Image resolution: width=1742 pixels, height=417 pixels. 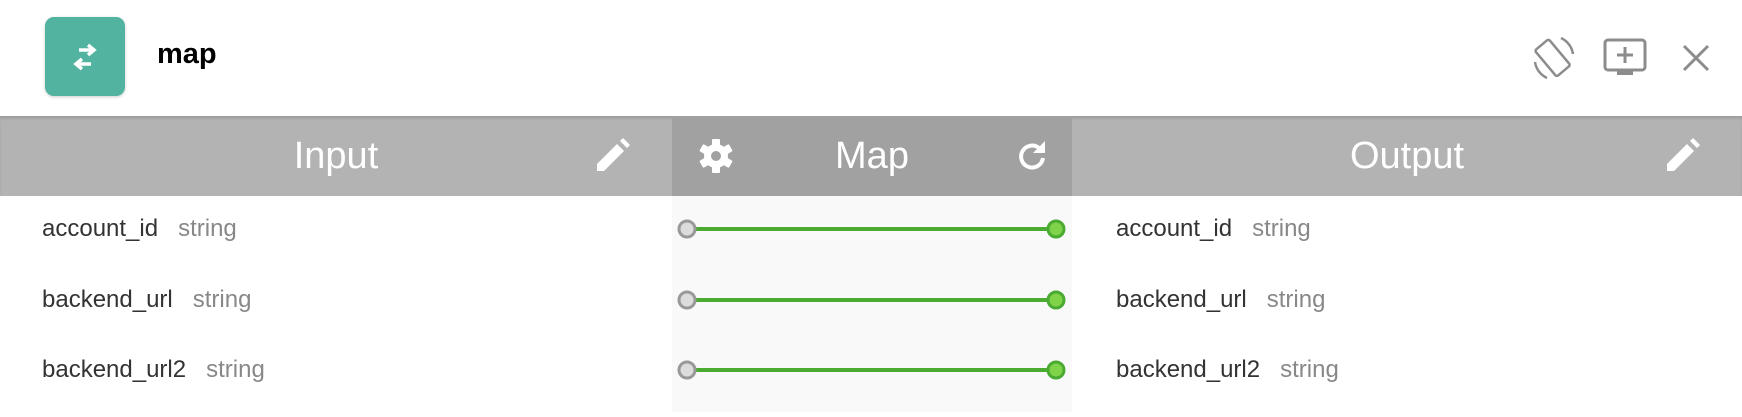 I want to click on edit-output-button, so click(x=1682, y=156).